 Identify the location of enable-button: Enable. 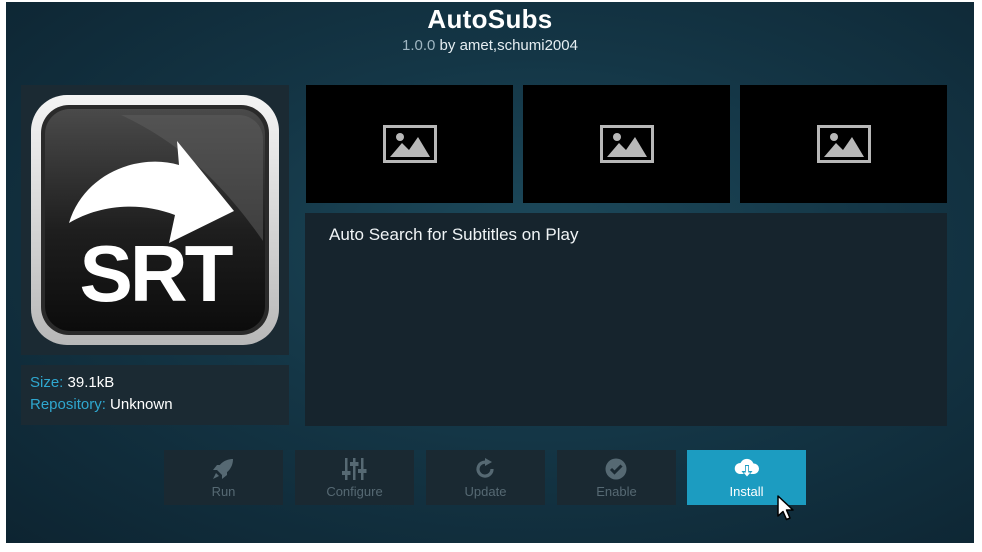
(616, 477).